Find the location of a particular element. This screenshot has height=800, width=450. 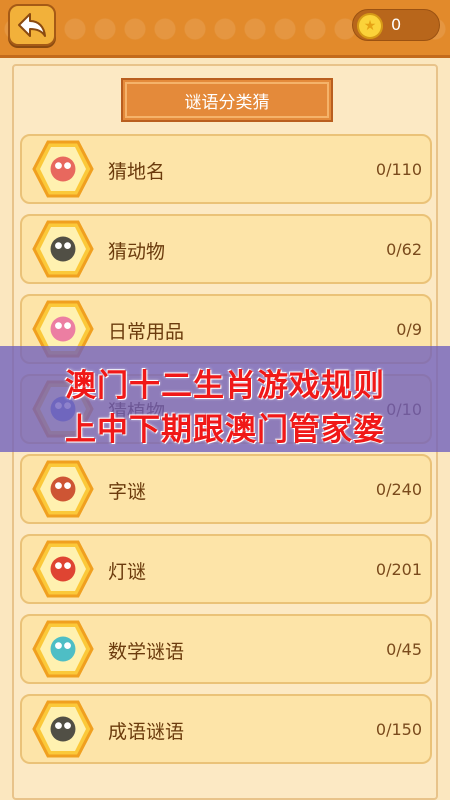

category-progress: 0/150 is located at coordinates (398, 729).